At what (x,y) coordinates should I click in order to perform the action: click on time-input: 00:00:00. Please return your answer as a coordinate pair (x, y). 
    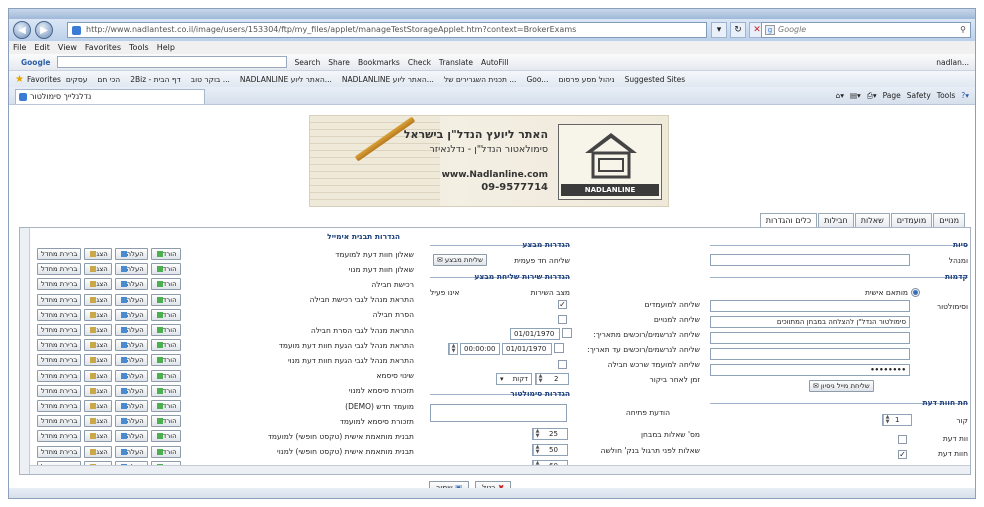
    Looking at the image, I should click on (480, 349).